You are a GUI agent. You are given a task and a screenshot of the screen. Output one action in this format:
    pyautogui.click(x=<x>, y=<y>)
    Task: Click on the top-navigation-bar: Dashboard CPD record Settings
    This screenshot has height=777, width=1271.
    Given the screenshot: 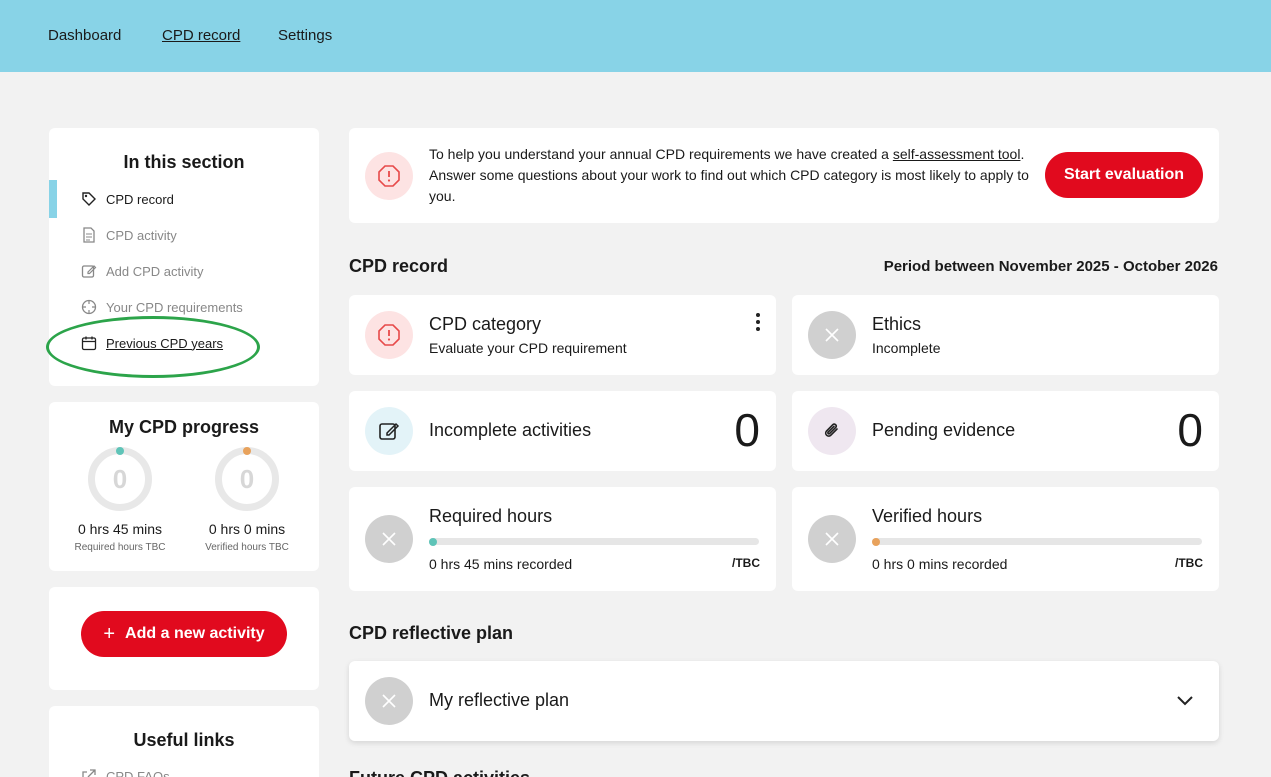 What is the action you would take?
    pyautogui.click(x=635, y=36)
    